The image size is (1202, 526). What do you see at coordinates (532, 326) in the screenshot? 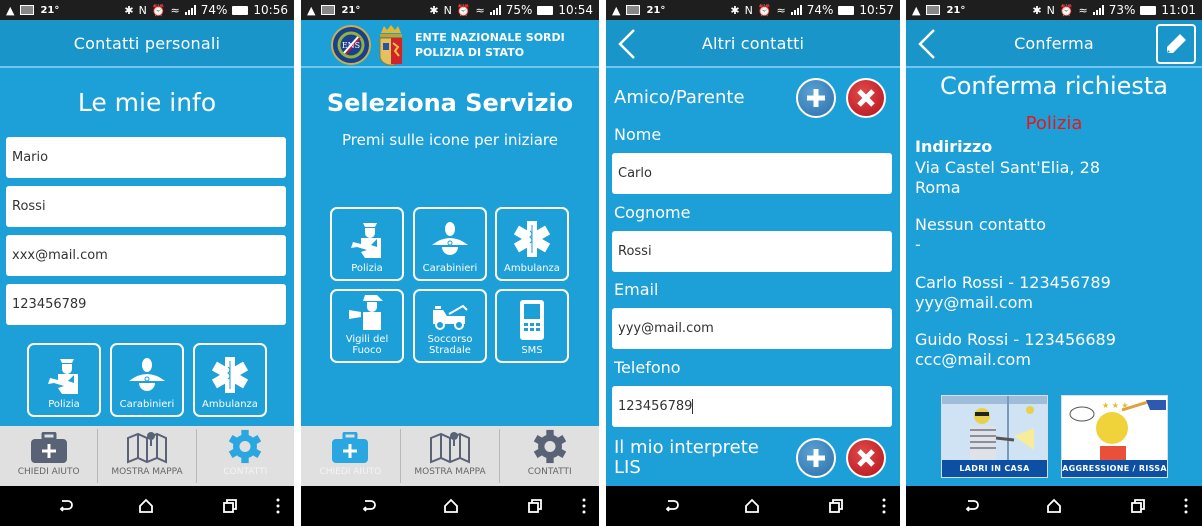
I see `service-sms-button: SMS` at bounding box center [532, 326].